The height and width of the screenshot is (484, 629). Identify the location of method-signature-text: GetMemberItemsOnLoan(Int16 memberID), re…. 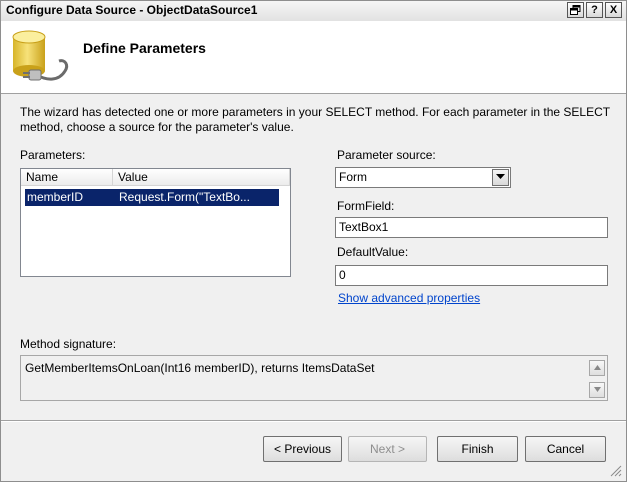
(200, 368).